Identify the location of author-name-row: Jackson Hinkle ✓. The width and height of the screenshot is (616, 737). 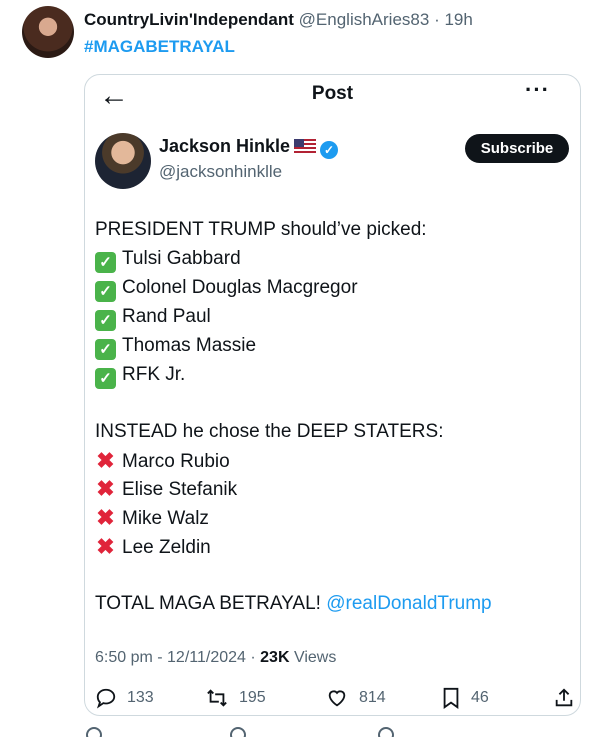
(249, 147).